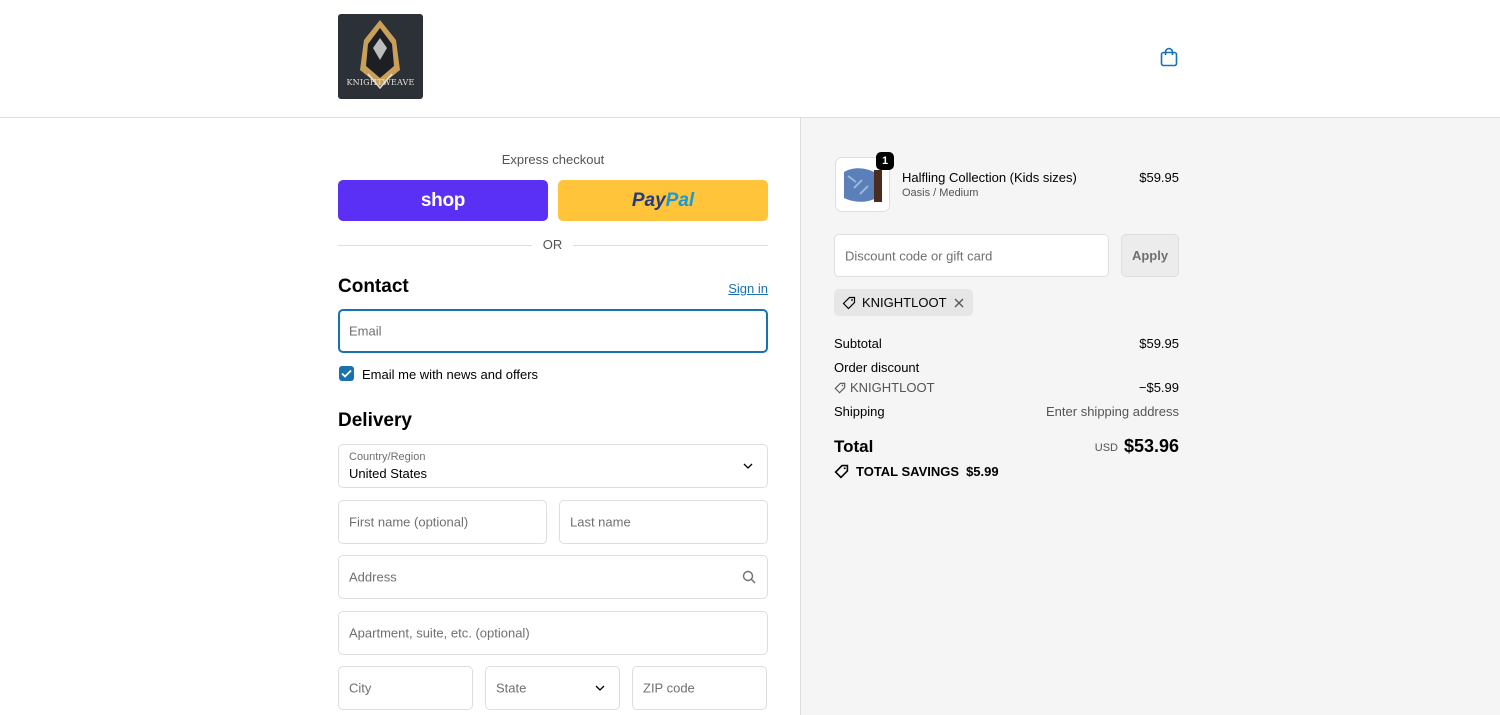 The width and height of the screenshot is (1500, 715). What do you see at coordinates (388, 473) in the screenshot?
I see `country-value: United States` at bounding box center [388, 473].